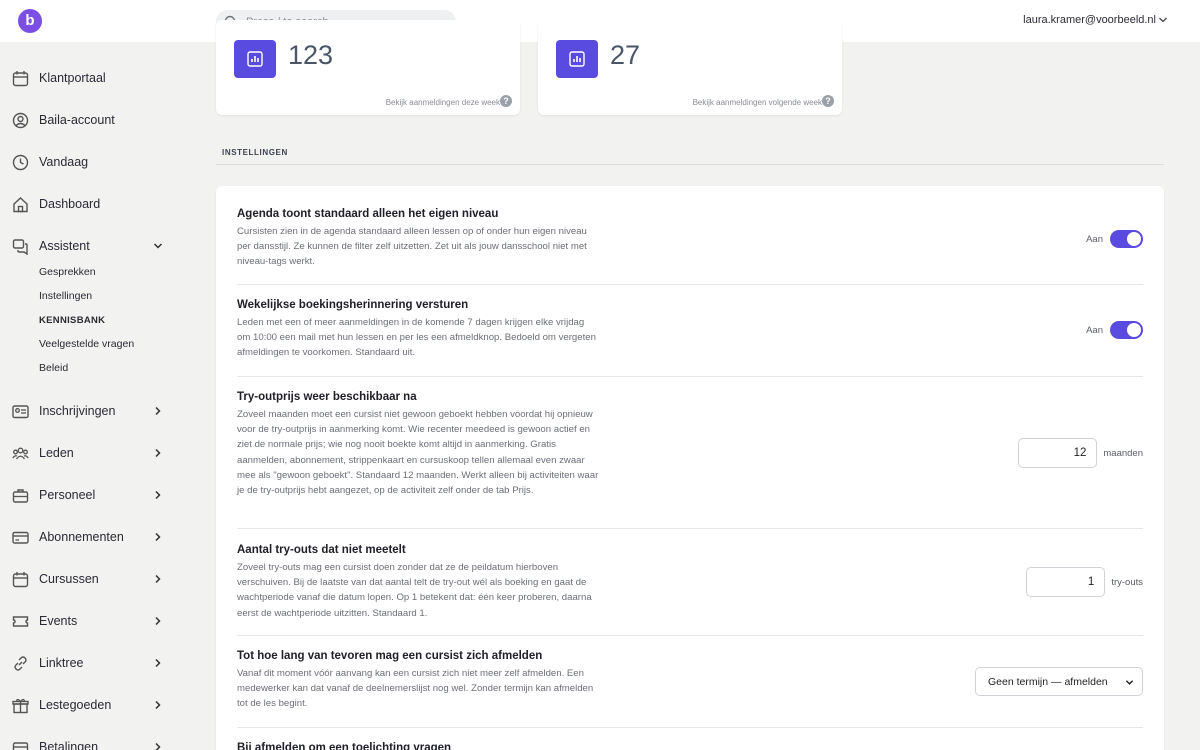 The width and height of the screenshot is (1200, 750). I want to click on section-divider, so click(690, 164).